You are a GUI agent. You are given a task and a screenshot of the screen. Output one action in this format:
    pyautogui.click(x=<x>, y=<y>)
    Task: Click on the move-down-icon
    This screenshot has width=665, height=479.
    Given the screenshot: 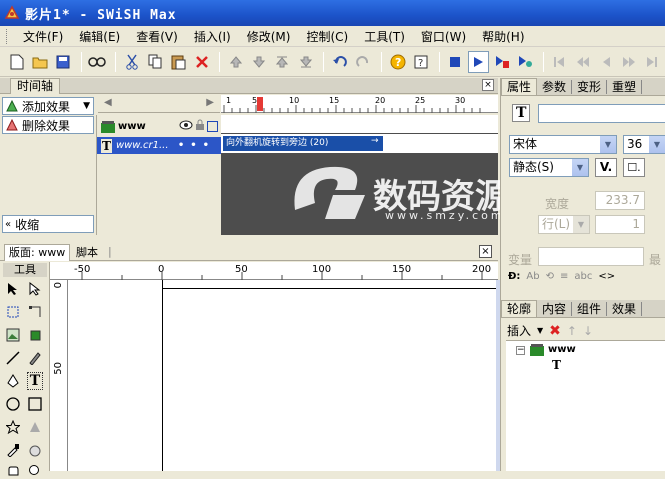 What is the action you would take?
    pyautogui.click(x=259, y=62)
    